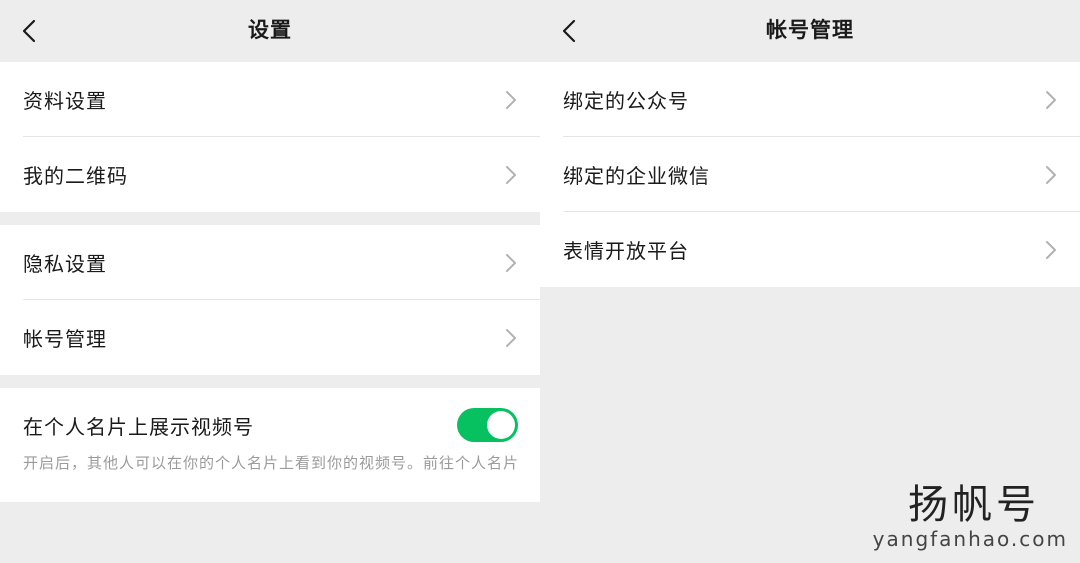 The image size is (1080, 563). I want to click on menu-item-linked-official-accounts: 绑定的公众号, so click(810, 99).